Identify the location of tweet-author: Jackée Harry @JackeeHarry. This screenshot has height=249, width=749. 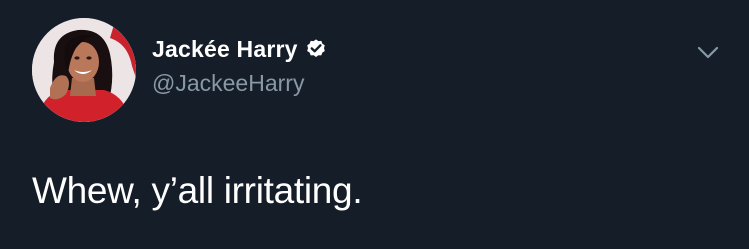
(239, 65).